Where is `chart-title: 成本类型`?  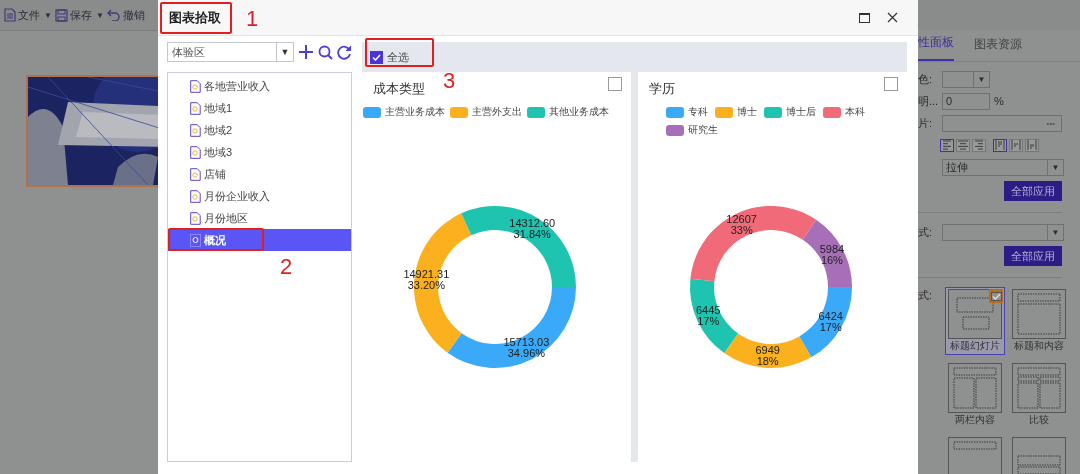
chart-title: 成本类型 is located at coordinates (399, 89).